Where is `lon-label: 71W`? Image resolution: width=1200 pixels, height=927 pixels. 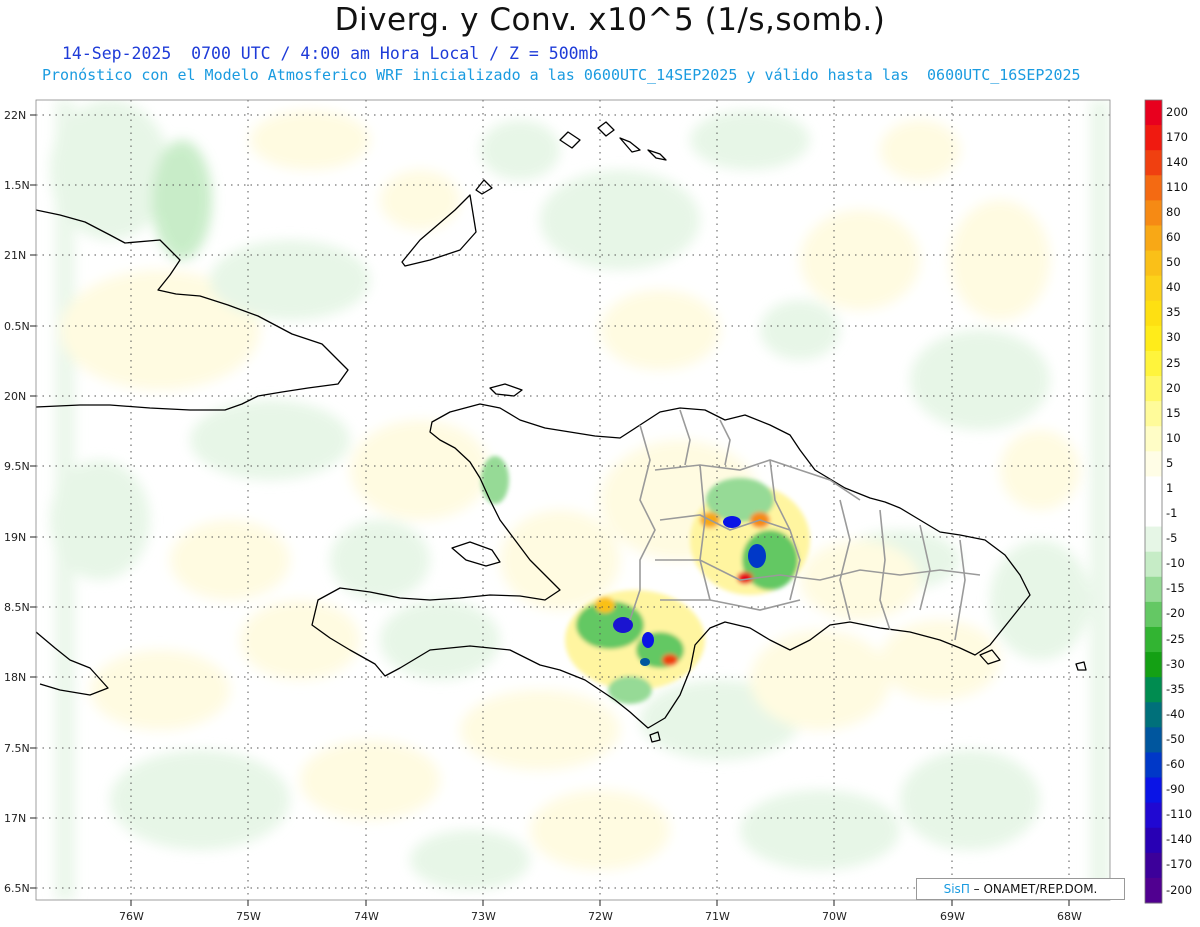
lon-label: 71W is located at coordinates (717, 916).